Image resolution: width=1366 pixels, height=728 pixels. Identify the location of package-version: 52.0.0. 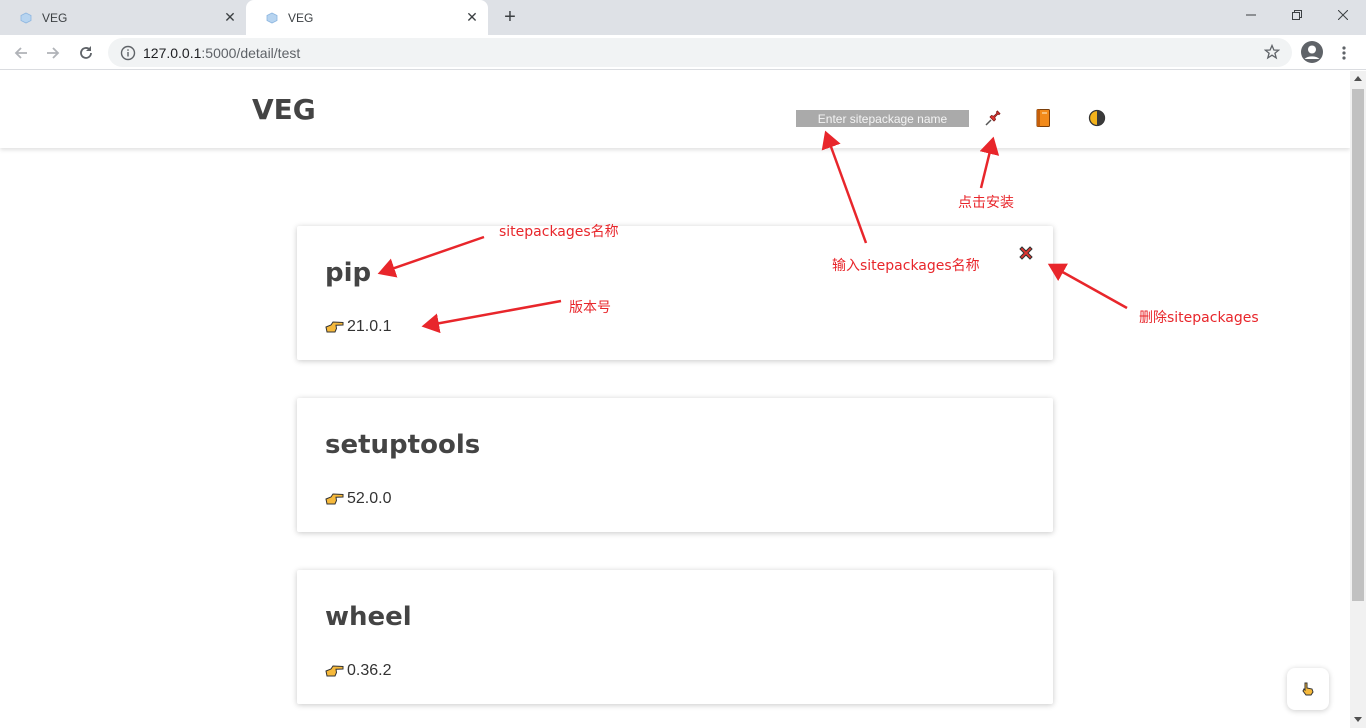
(358, 499).